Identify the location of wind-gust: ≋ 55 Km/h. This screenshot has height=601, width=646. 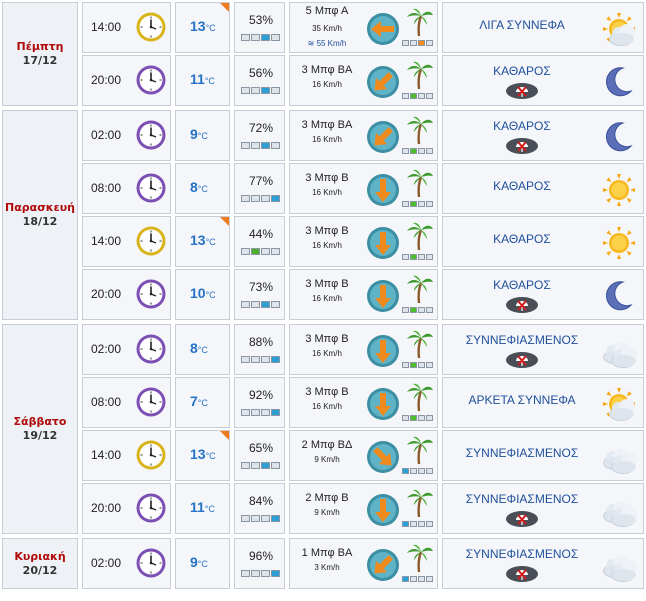
(327, 43).